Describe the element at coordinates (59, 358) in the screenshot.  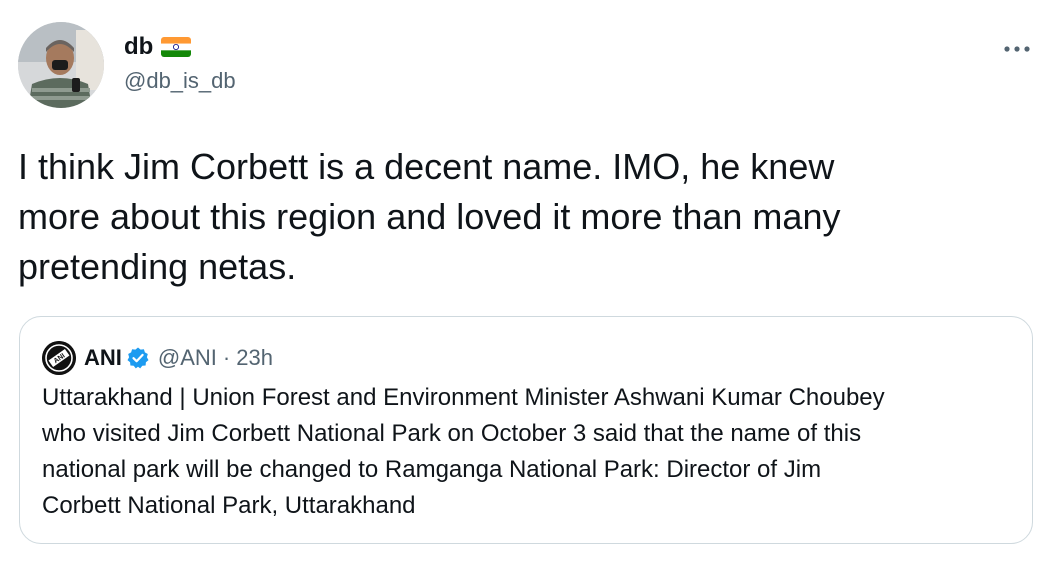
I see `ani-logo-avatar: ANI` at that location.